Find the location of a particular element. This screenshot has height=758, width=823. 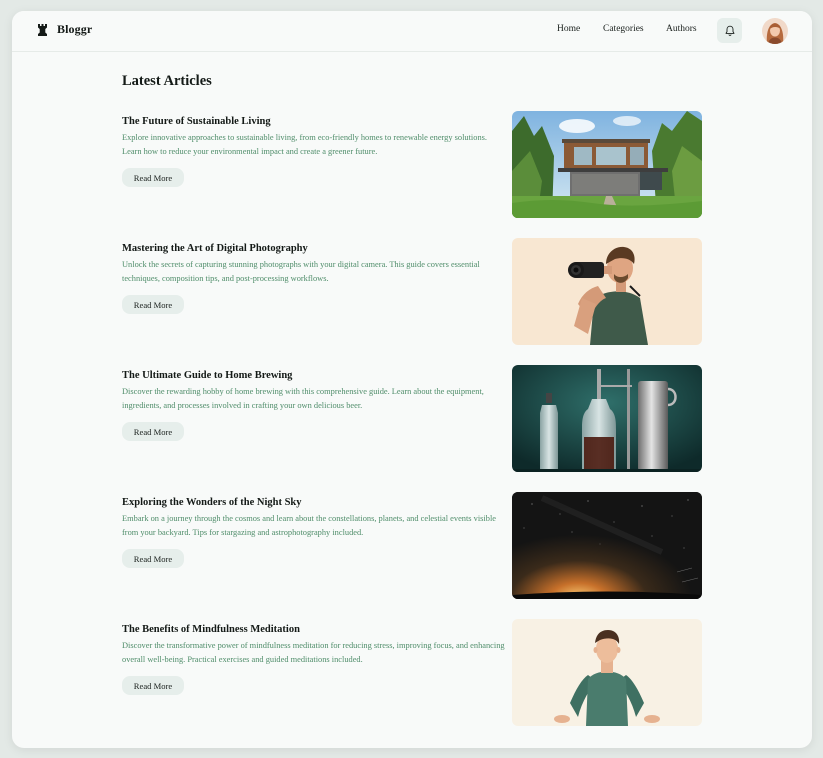

top-header: Bloggr Home Categories Authors is located at coordinates (412, 31).